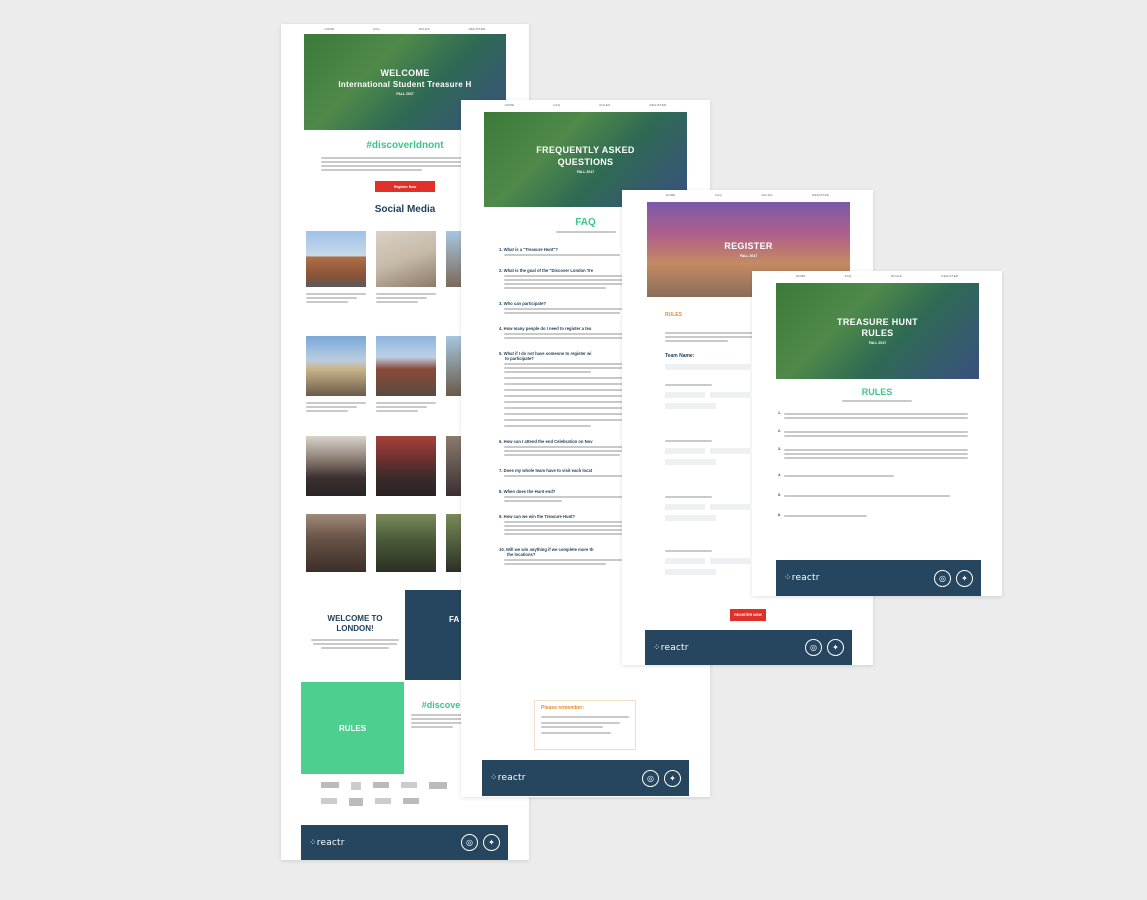 The height and width of the screenshot is (900, 1147). Describe the element at coordinates (873, 465) in the screenshot. I see `rules-list: 1. 2. 3. 4. 5. 6.` at that location.